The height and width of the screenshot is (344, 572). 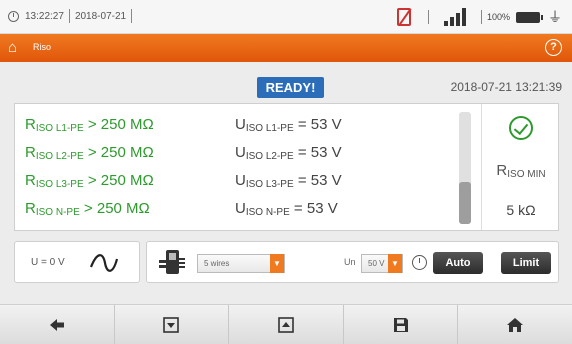 I want to click on riso-min-value: 5 kΩ, so click(x=521, y=210).